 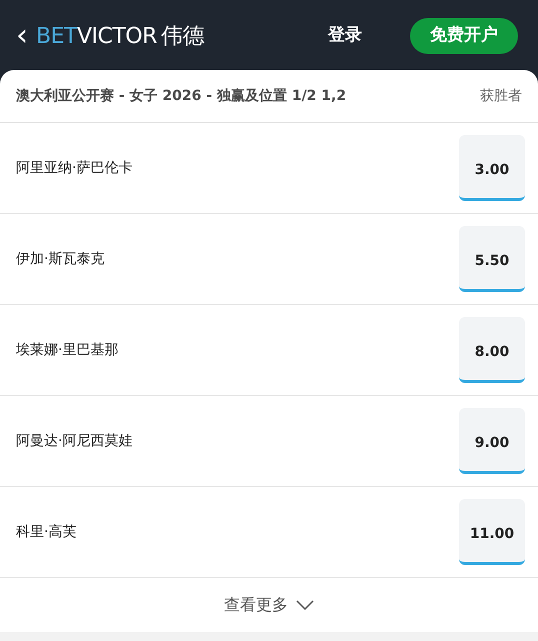 I want to click on brand-logo: BETVICTOR 伟德, so click(x=120, y=36).